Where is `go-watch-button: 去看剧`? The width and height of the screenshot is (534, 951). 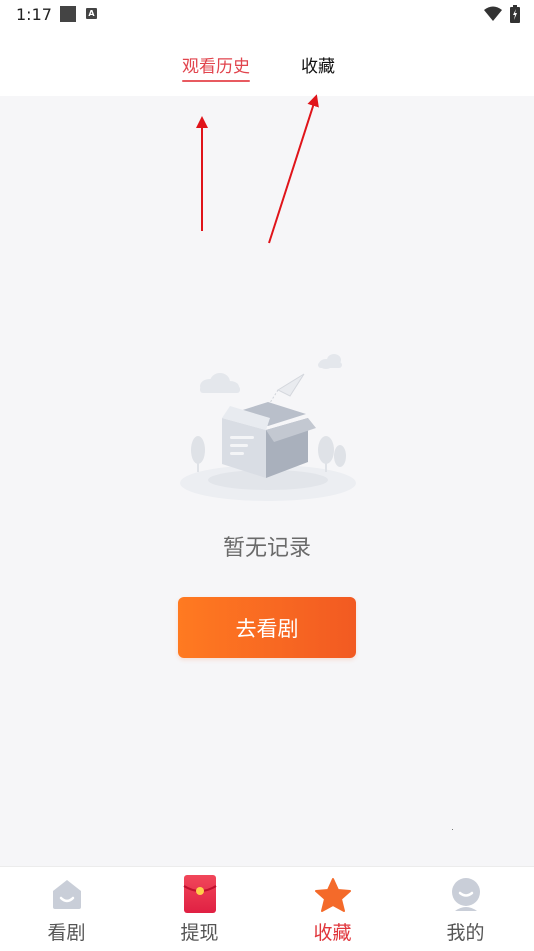 go-watch-button: 去看剧 is located at coordinates (267, 627).